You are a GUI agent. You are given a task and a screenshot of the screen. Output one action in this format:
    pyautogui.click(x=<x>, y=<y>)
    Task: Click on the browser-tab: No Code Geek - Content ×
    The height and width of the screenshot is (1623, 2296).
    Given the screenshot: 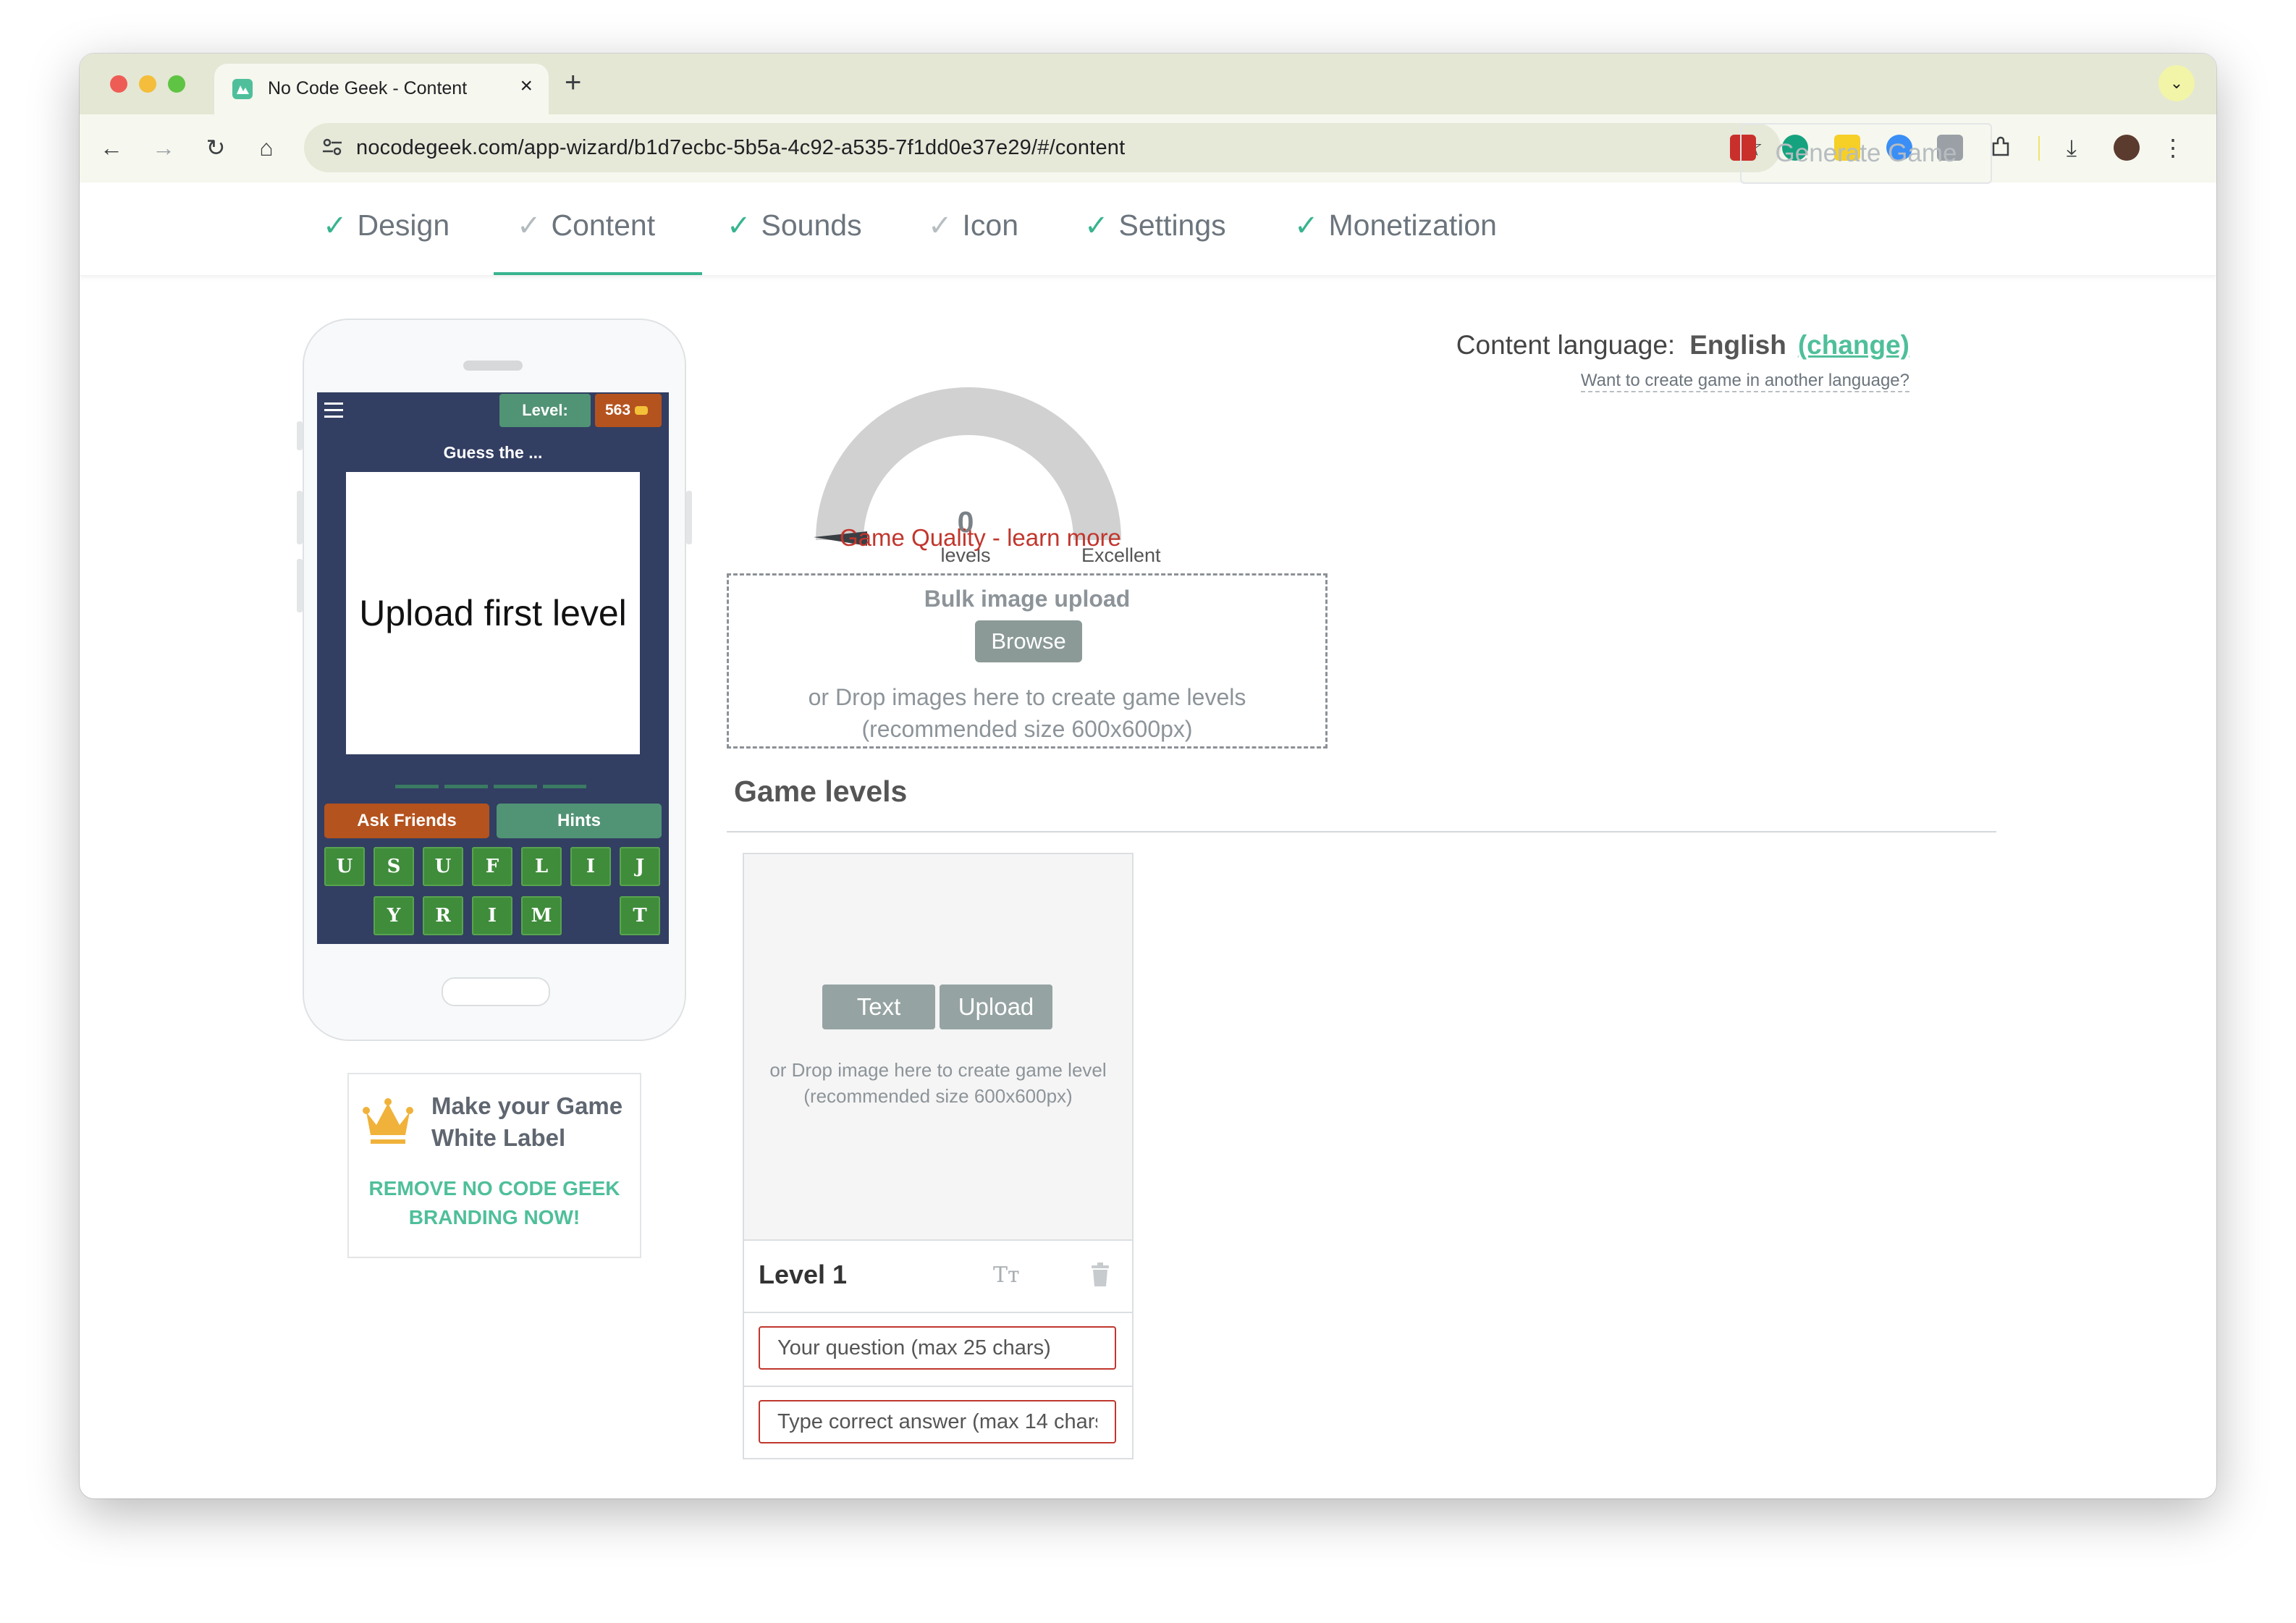 What is the action you would take?
    pyautogui.click(x=382, y=89)
    